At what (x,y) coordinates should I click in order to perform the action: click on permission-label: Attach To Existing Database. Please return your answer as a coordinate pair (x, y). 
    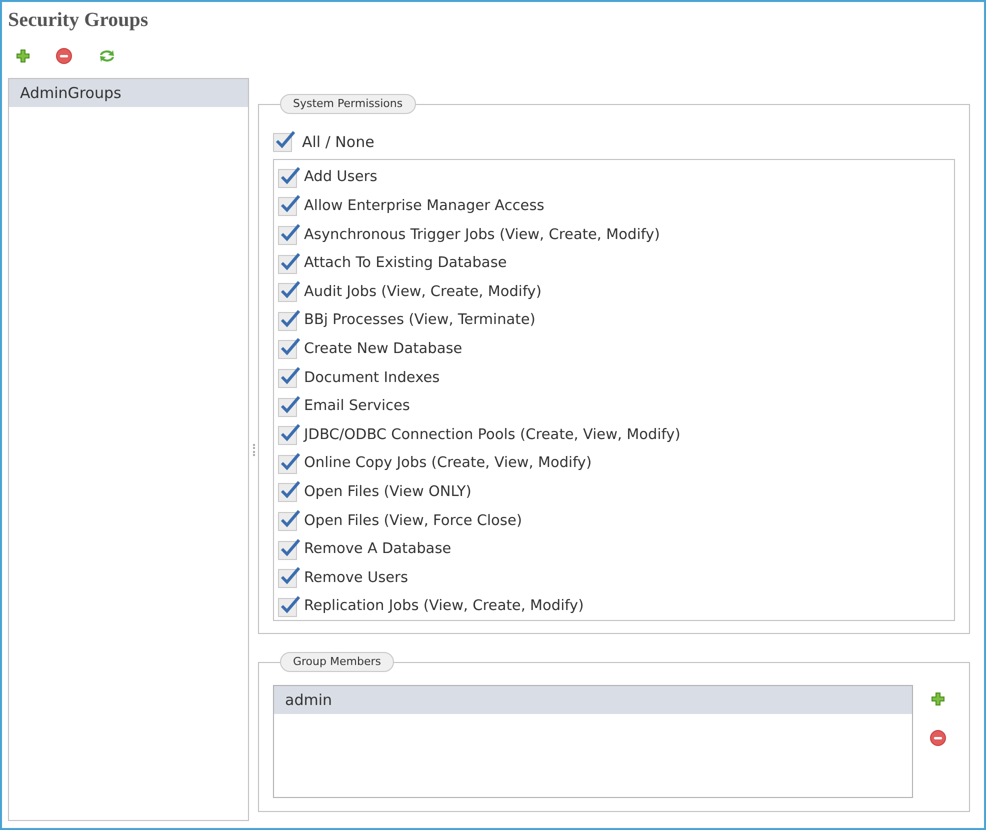
    Looking at the image, I should click on (405, 264).